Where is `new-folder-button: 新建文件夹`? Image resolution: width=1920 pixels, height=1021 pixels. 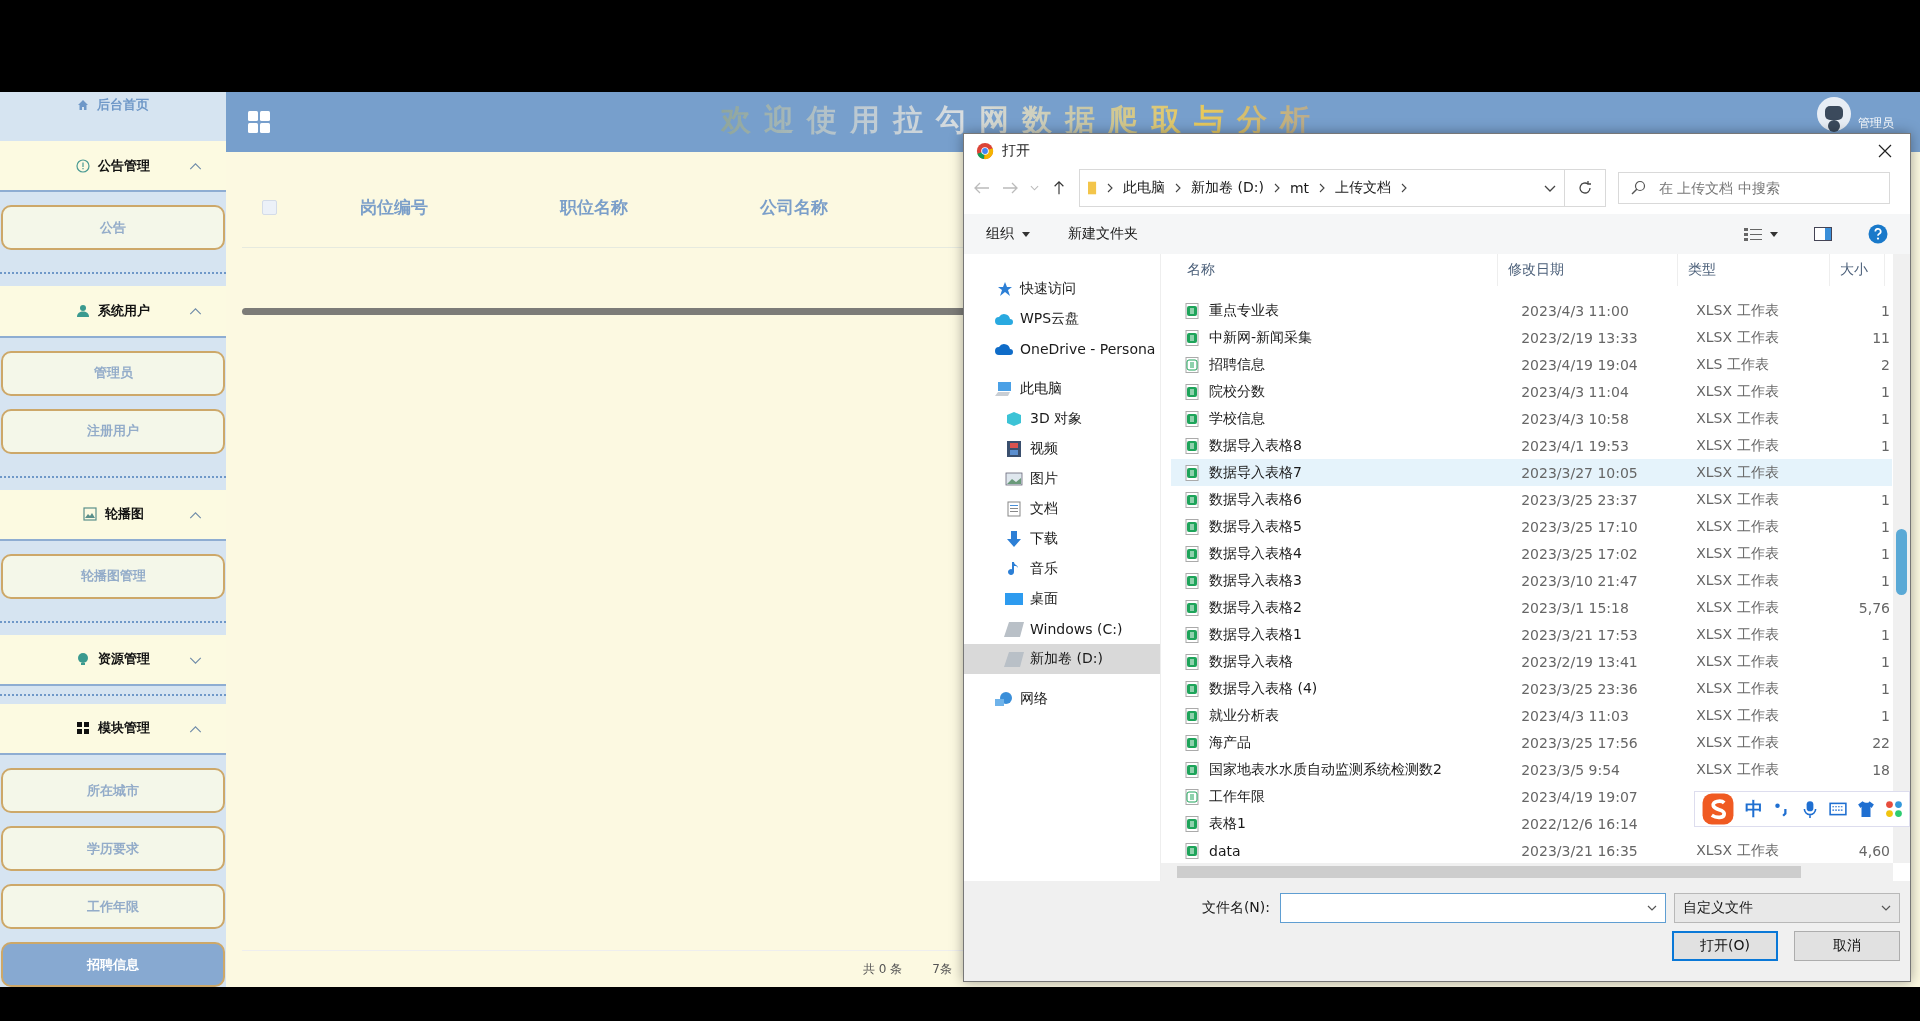 new-folder-button: 新建文件夹 is located at coordinates (1103, 234).